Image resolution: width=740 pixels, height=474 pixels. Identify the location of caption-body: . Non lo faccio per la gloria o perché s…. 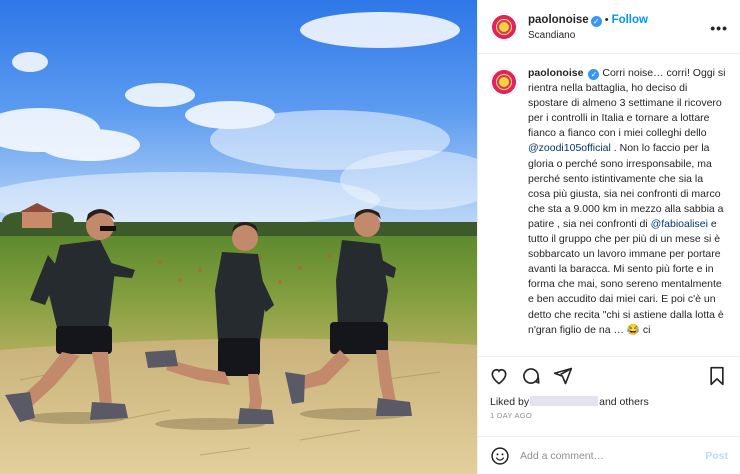
(626, 186).